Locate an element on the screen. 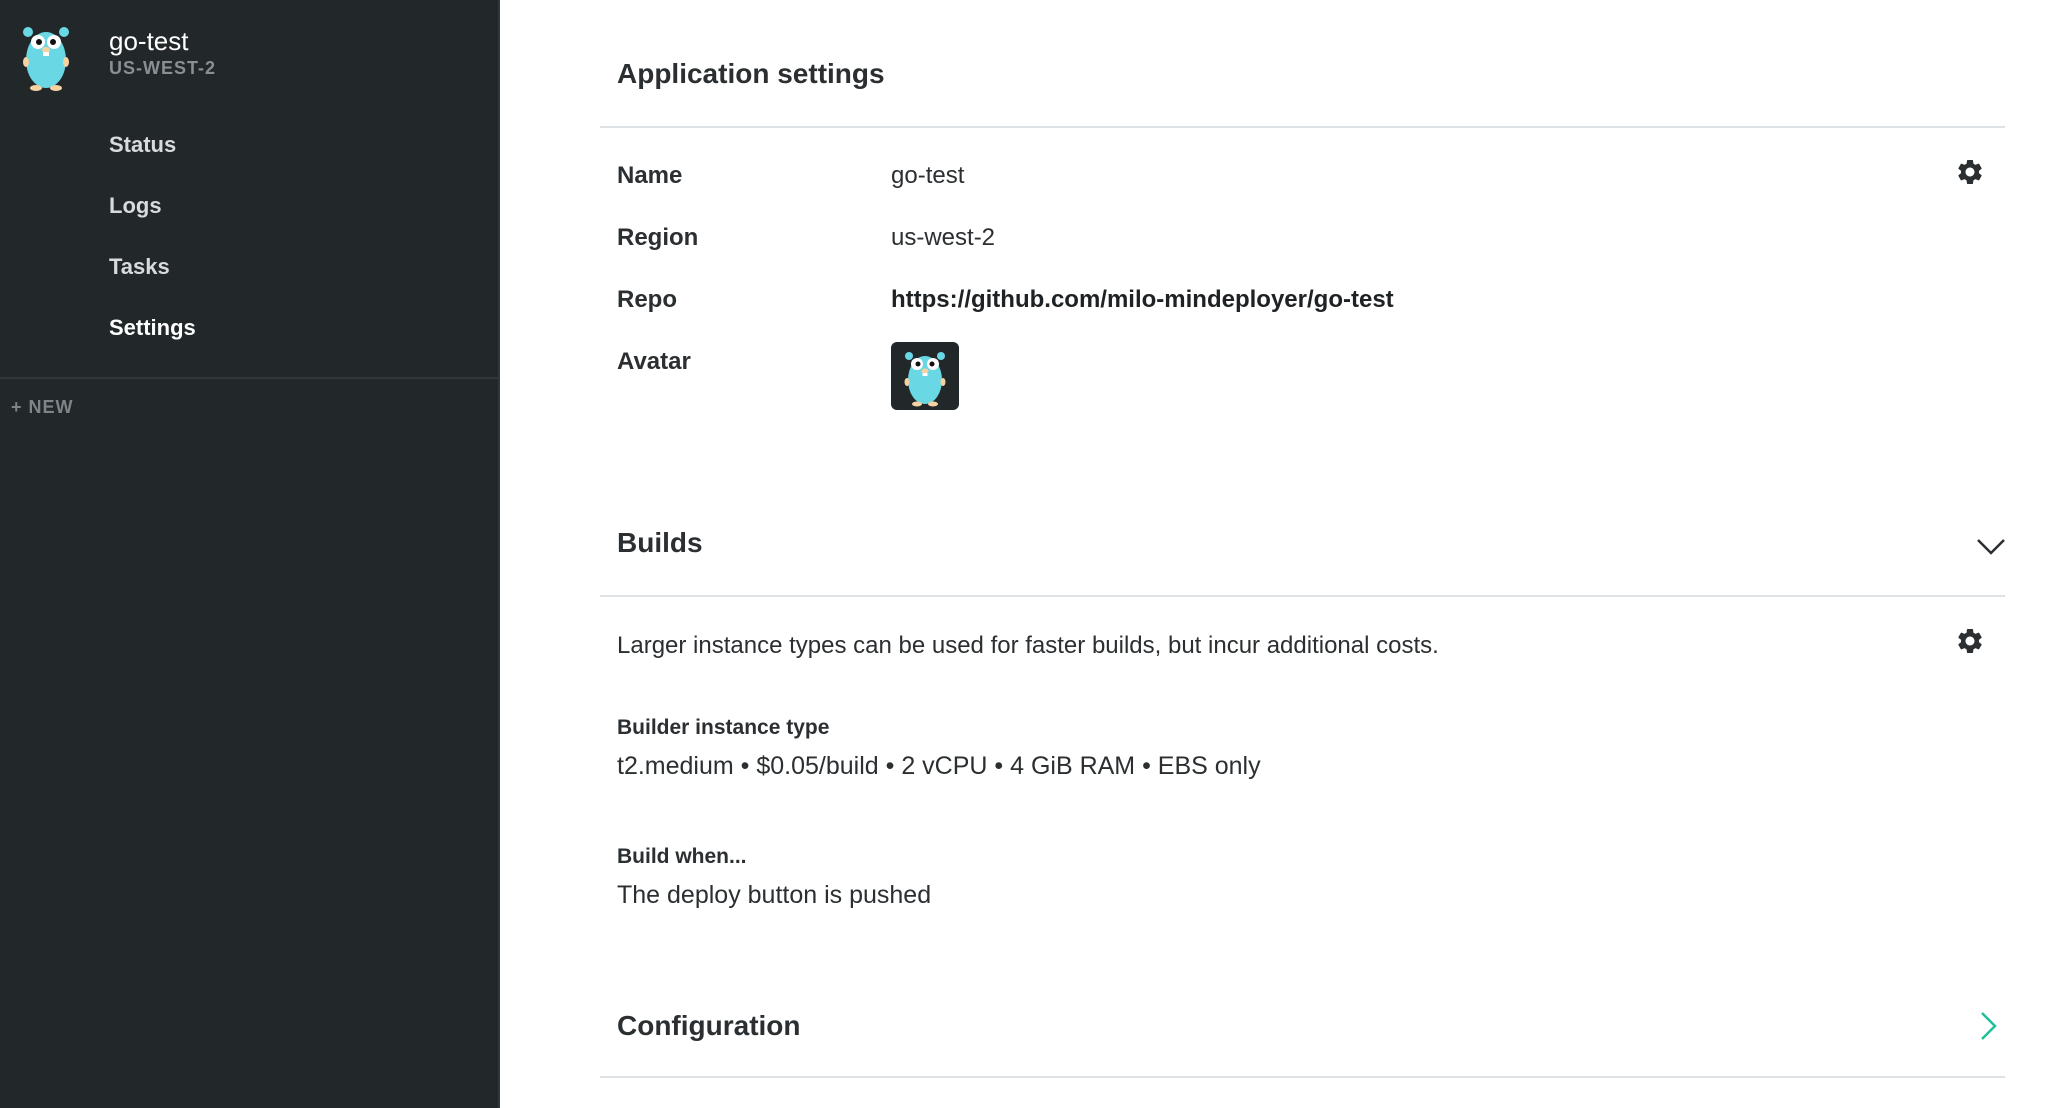 This screenshot has height=1108, width=2048. builds-title: Builds is located at coordinates (660, 543).